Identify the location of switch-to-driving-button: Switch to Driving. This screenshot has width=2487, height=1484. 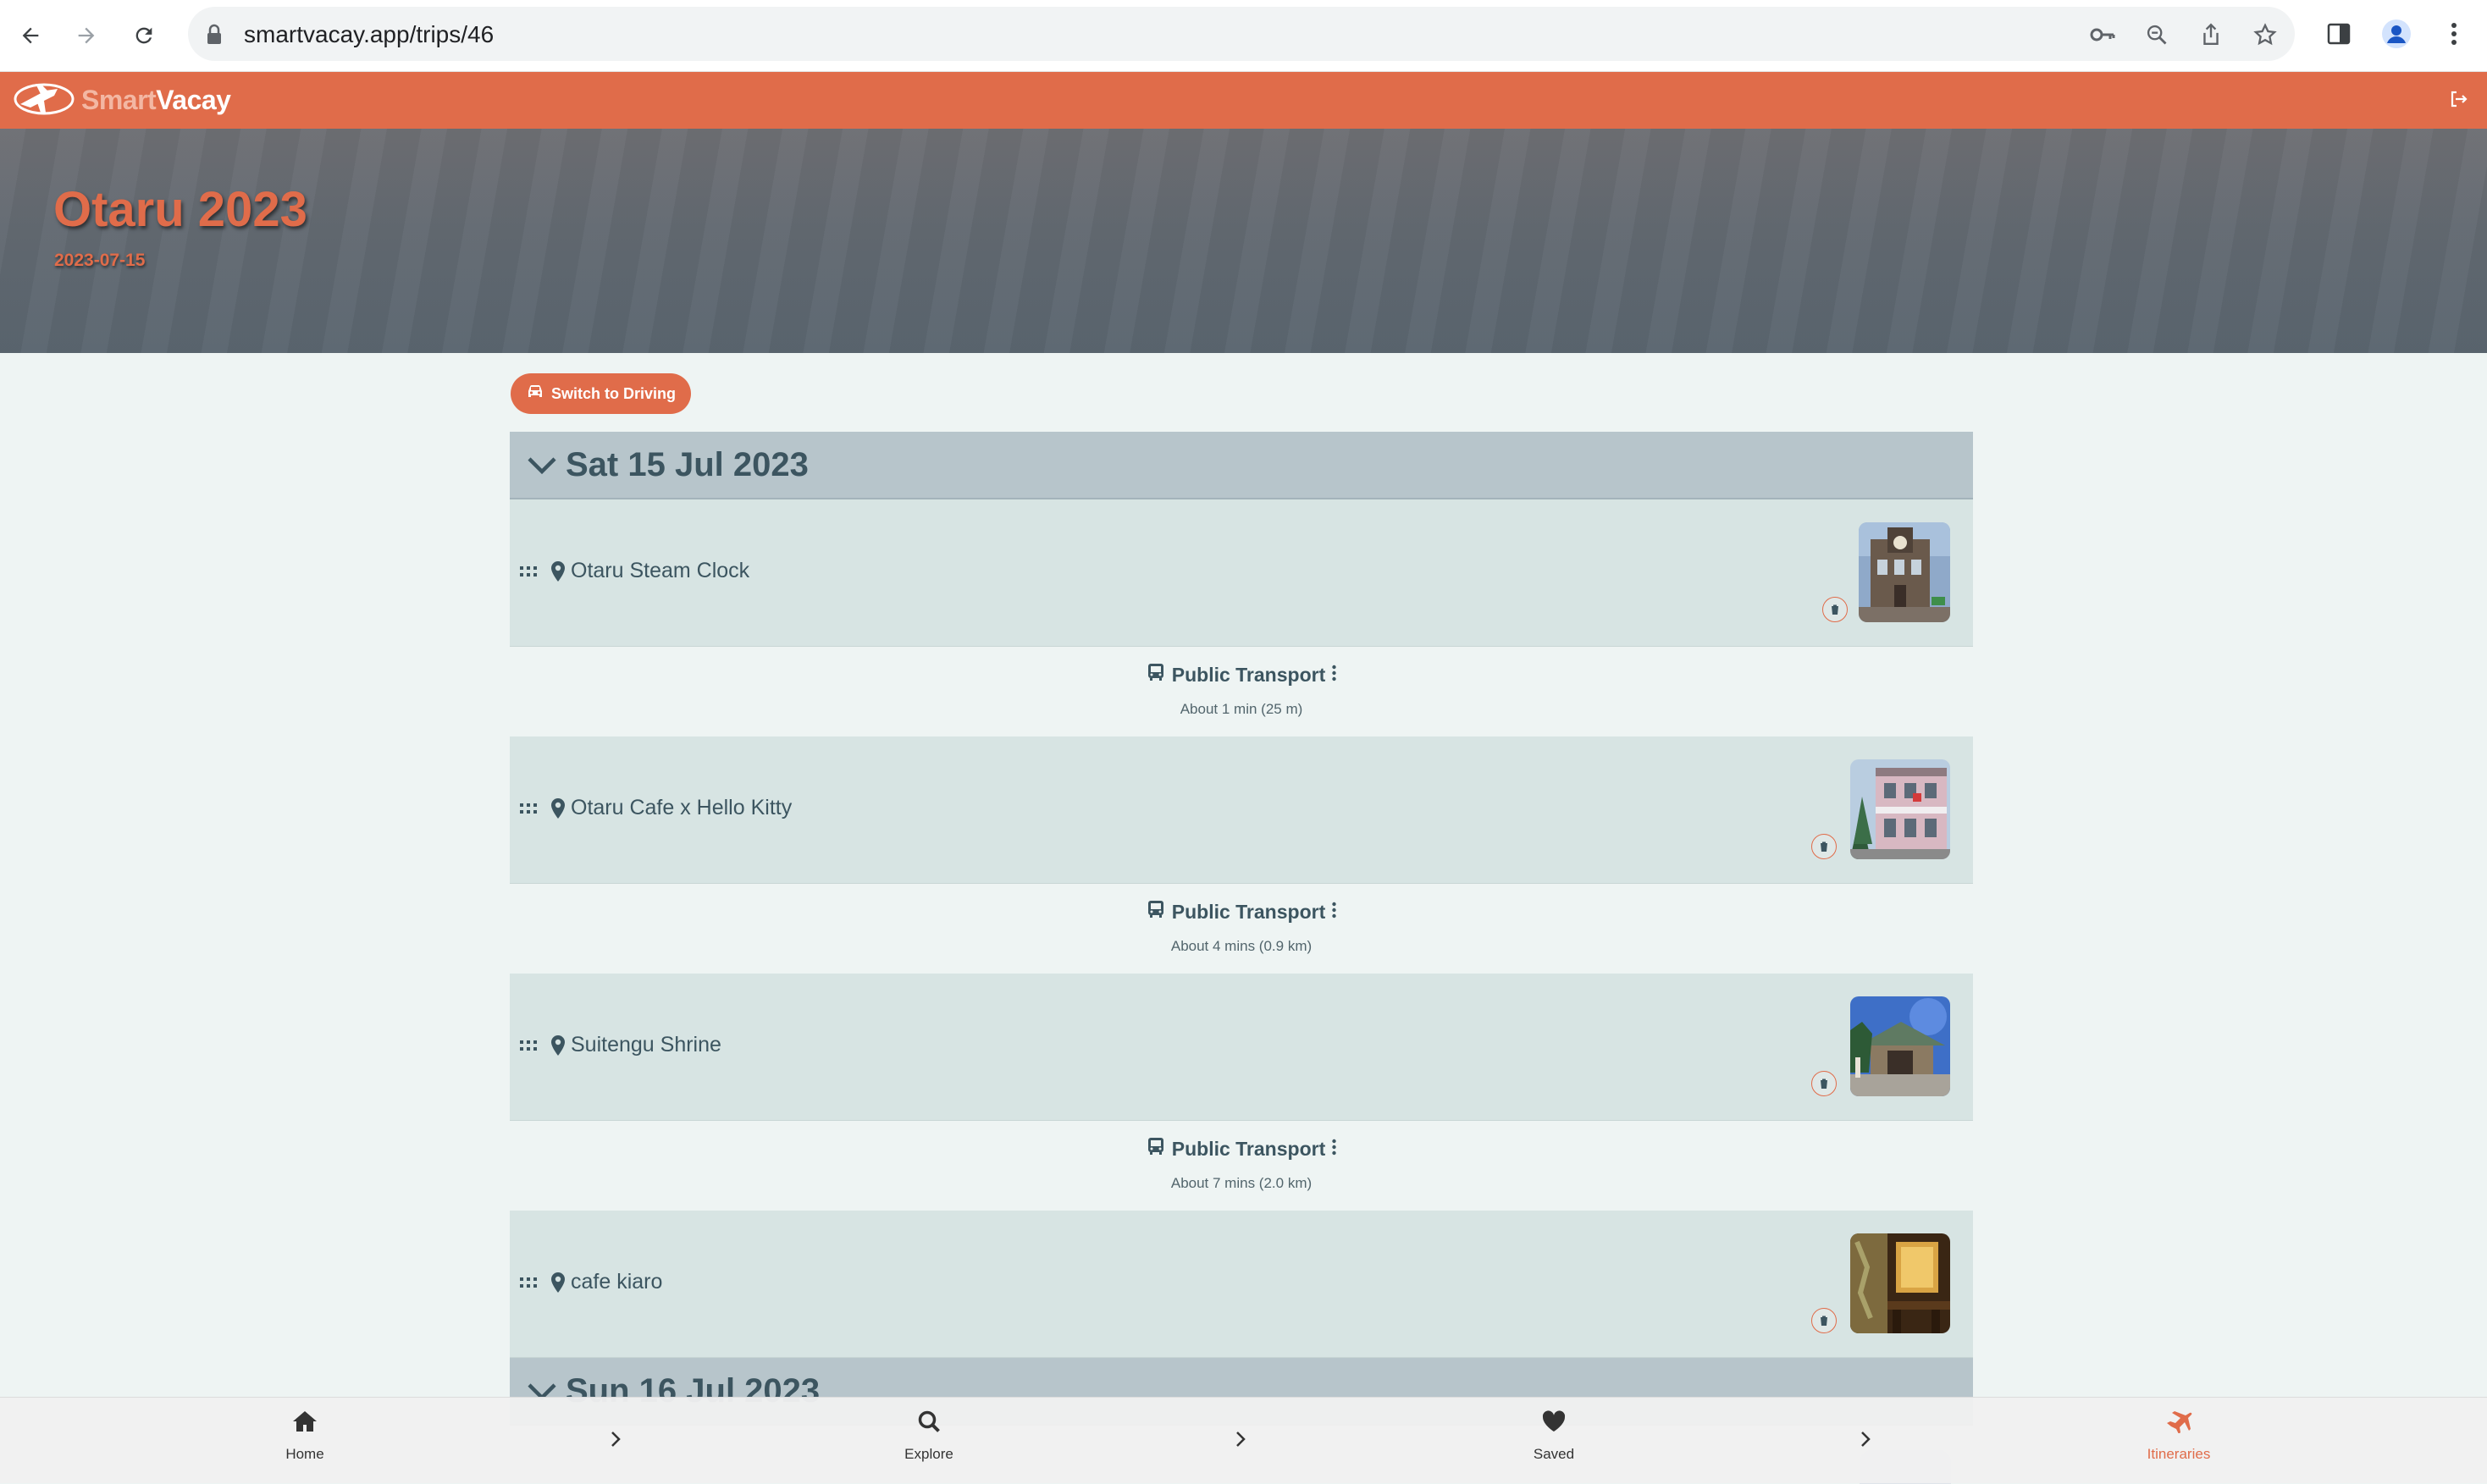
(601, 393).